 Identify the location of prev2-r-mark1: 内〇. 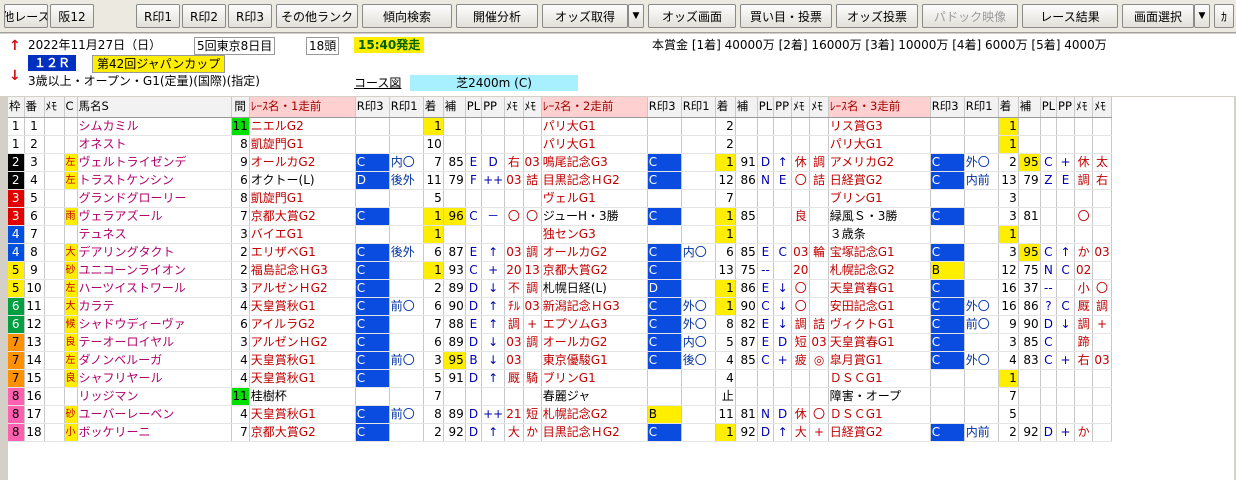
(698, 252).